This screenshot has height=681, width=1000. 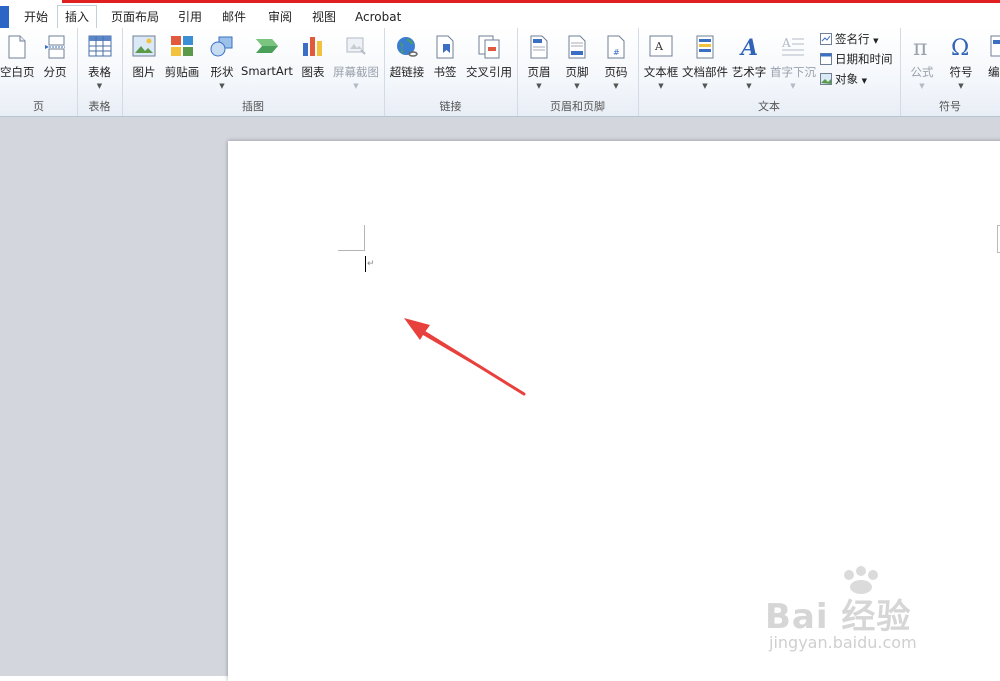 I want to click on baidu-jingyan-watermark: Bai 经验 jingyan.baidu.com, so click(x=880, y=612).